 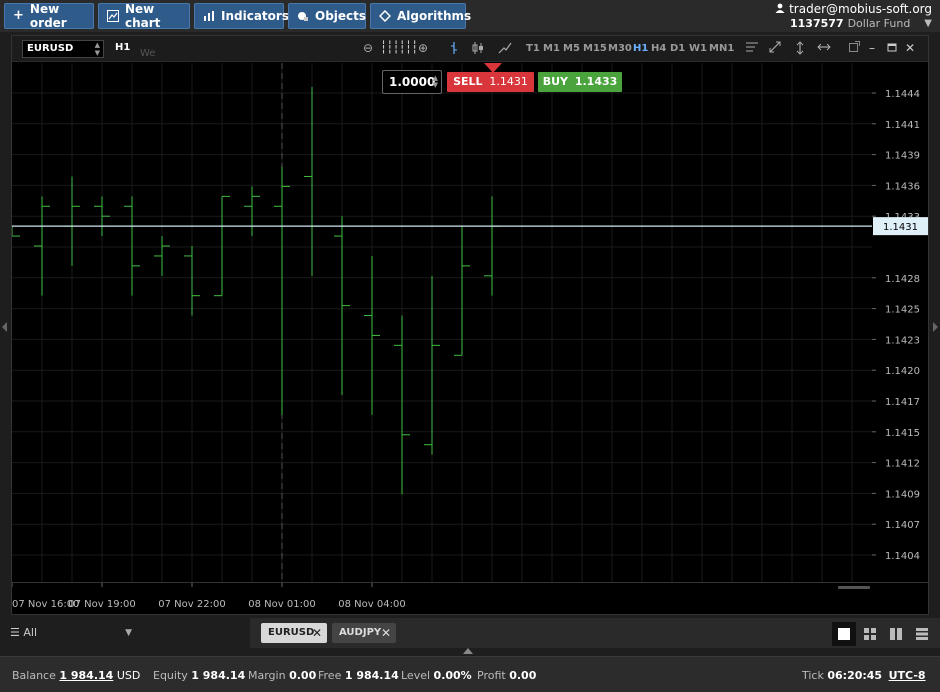 I want to click on price-tick-label: 1.1444, so click(x=902, y=94).